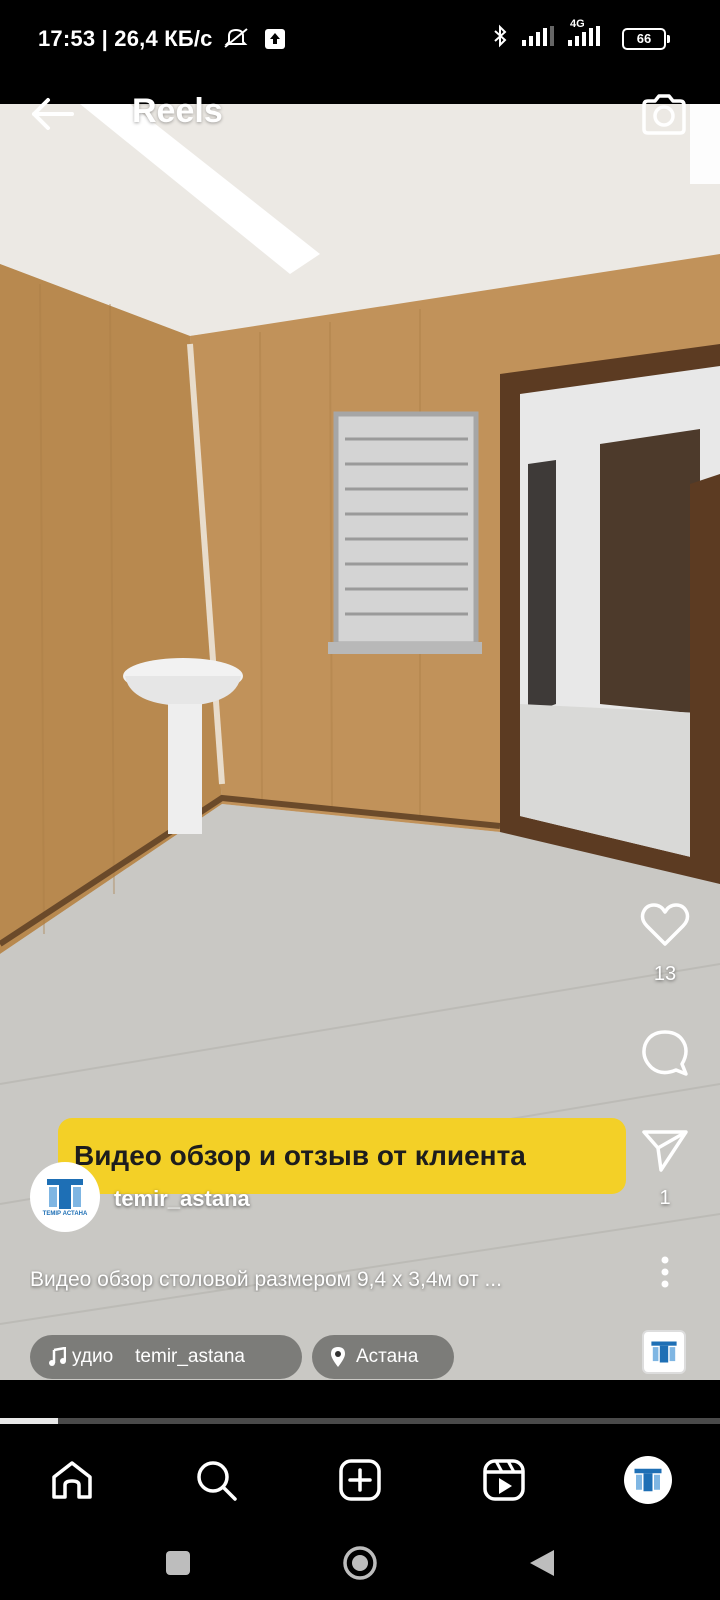  I want to click on signal-icon, so click(538, 38).